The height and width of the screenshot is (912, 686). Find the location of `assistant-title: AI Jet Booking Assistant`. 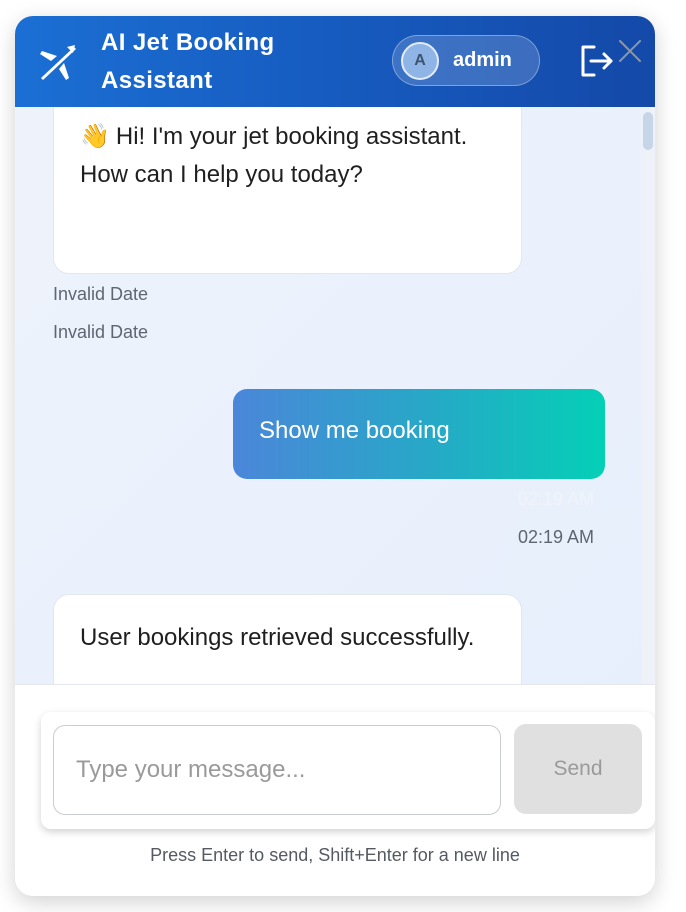

assistant-title: AI Jet Booking Assistant is located at coordinates (188, 61).